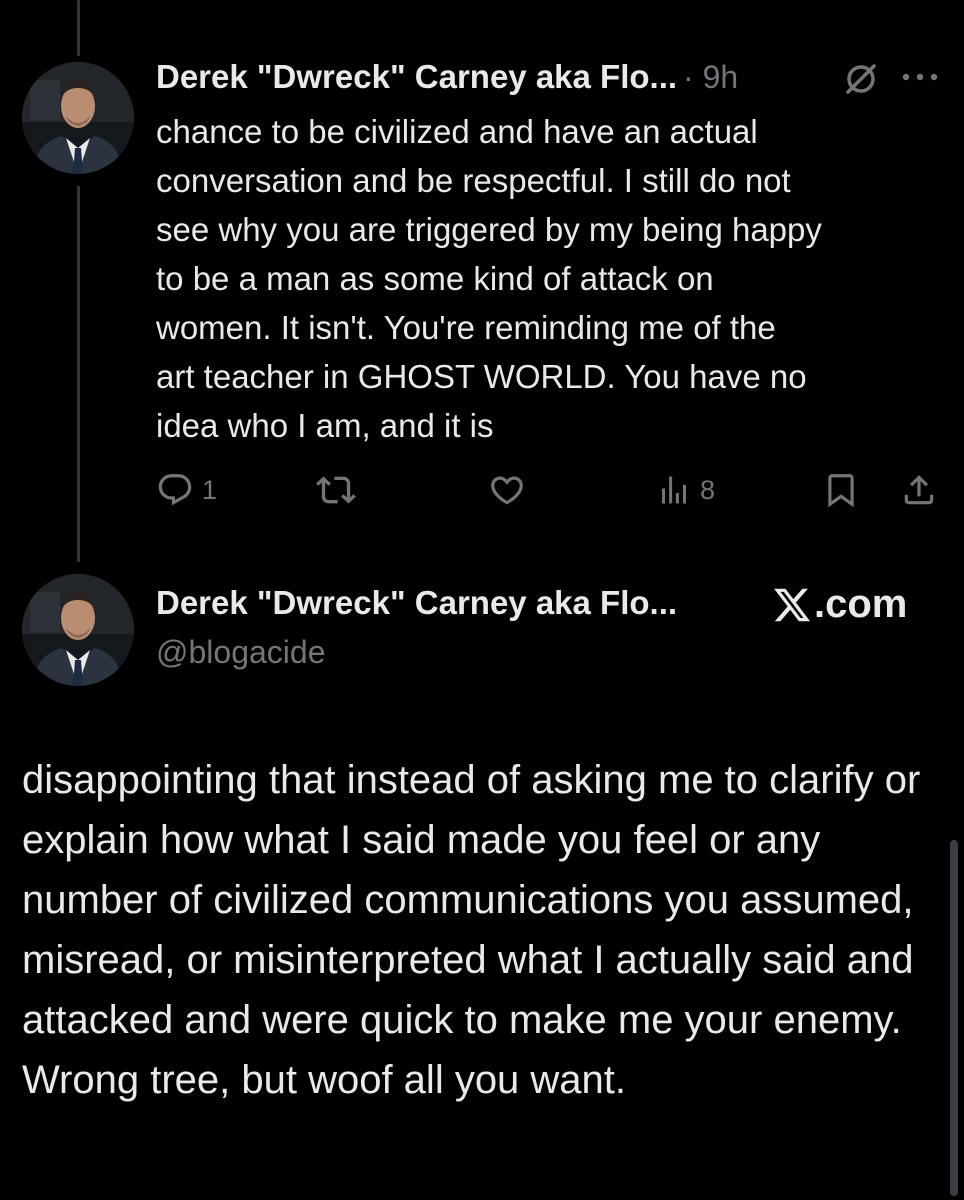 This screenshot has width=964, height=1200. Describe the element at coordinates (175, 490) in the screenshot. I see `reply-icon` at that location.